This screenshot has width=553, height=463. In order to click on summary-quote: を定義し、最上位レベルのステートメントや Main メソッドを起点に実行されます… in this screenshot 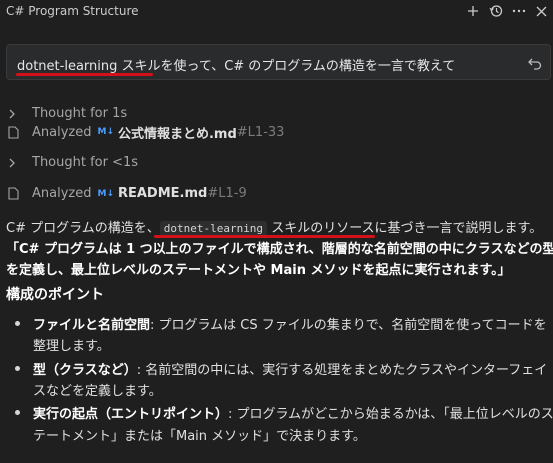, I will do `click(258, 270)`.